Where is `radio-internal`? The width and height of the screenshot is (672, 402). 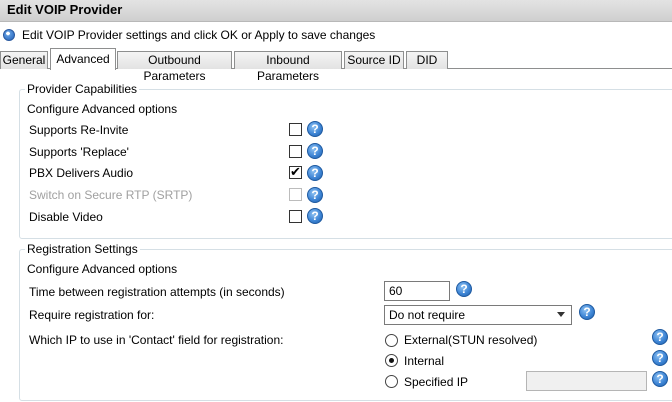 radio-internal is located at coordinates (391, 360).